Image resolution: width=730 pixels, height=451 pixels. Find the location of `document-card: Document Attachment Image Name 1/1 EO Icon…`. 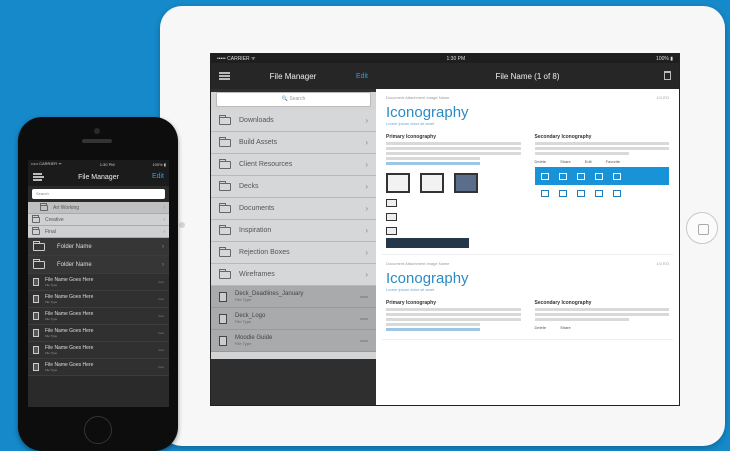

document-card: Document Attachment Image Name 1/1 EO Icon… is located at coordinates (527, 172).